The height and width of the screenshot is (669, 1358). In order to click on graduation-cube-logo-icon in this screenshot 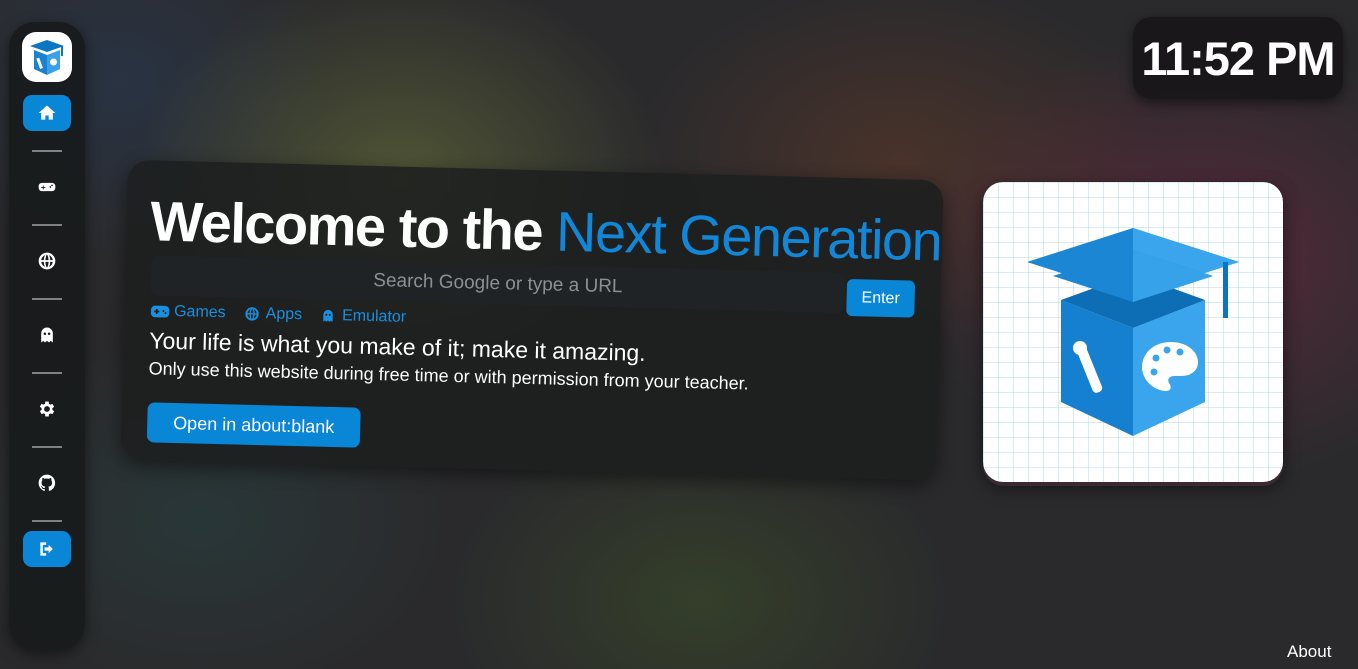, I will do `click(1133, 332)`.